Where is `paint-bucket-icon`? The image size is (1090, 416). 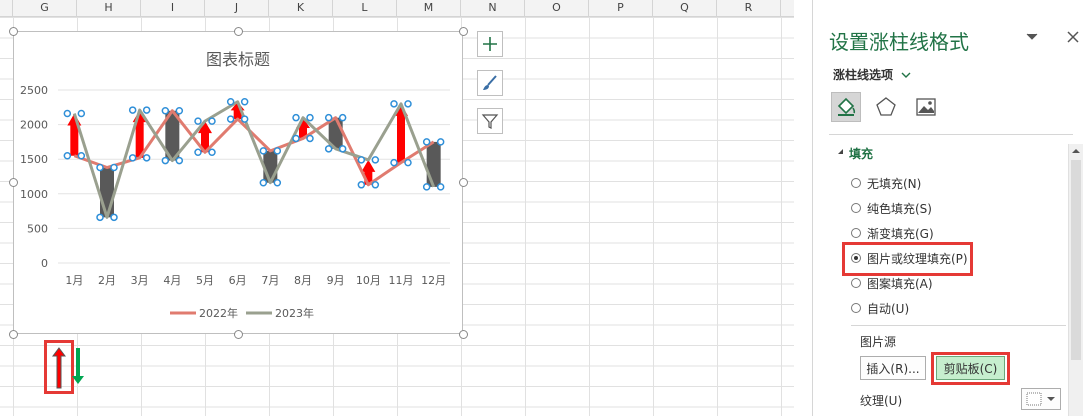
paint-bucket-icon is located at coordinates (846, 106).